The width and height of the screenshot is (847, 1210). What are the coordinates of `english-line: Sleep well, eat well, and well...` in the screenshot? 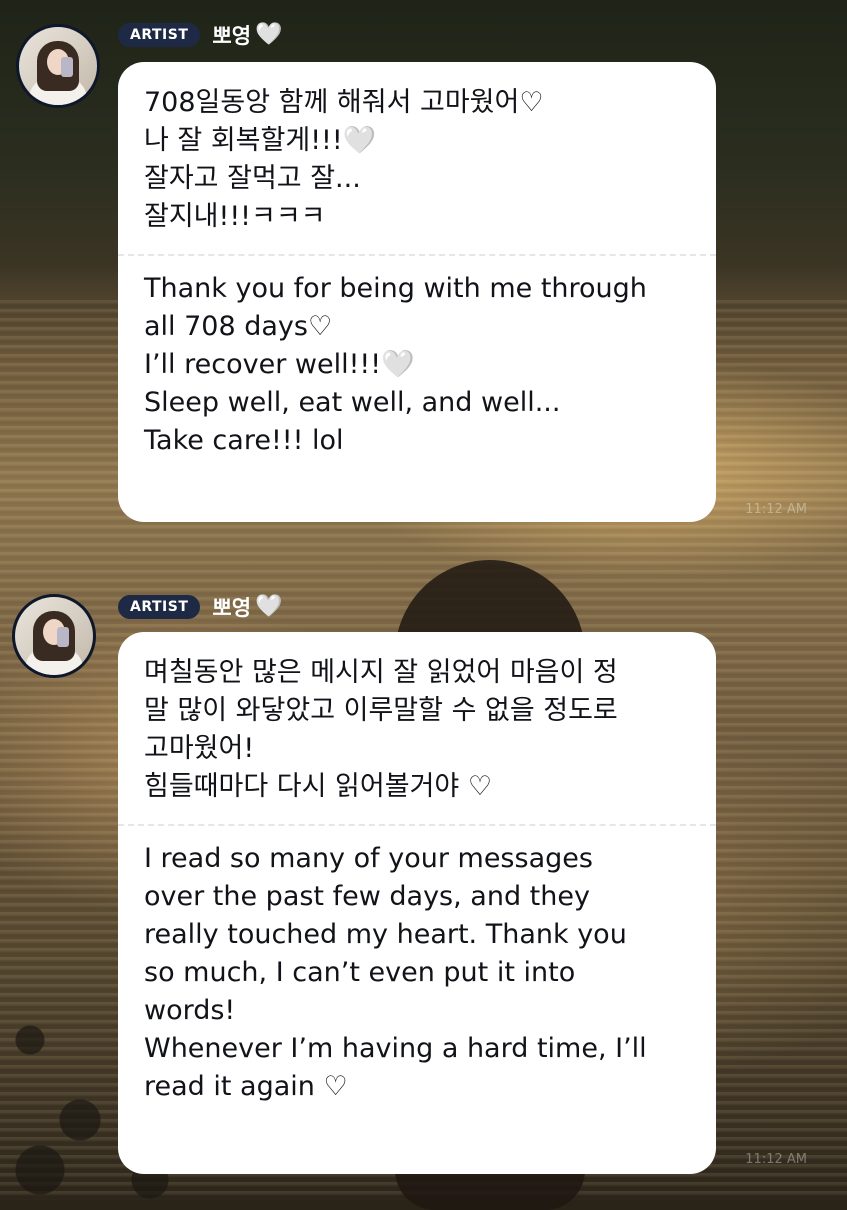 It's located at (352, 402).